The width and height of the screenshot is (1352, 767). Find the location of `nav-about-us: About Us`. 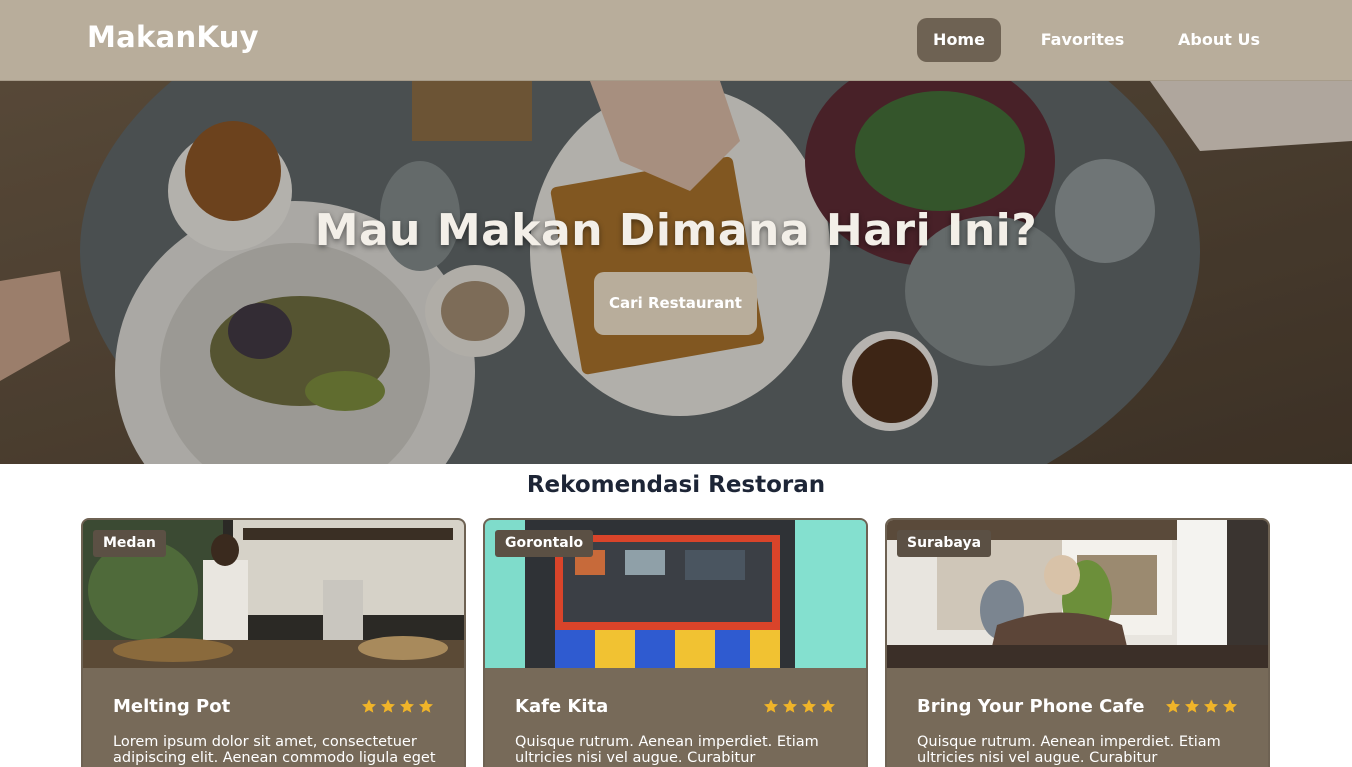

nav-about-us: About Us is located at coordinates (1219, 40).